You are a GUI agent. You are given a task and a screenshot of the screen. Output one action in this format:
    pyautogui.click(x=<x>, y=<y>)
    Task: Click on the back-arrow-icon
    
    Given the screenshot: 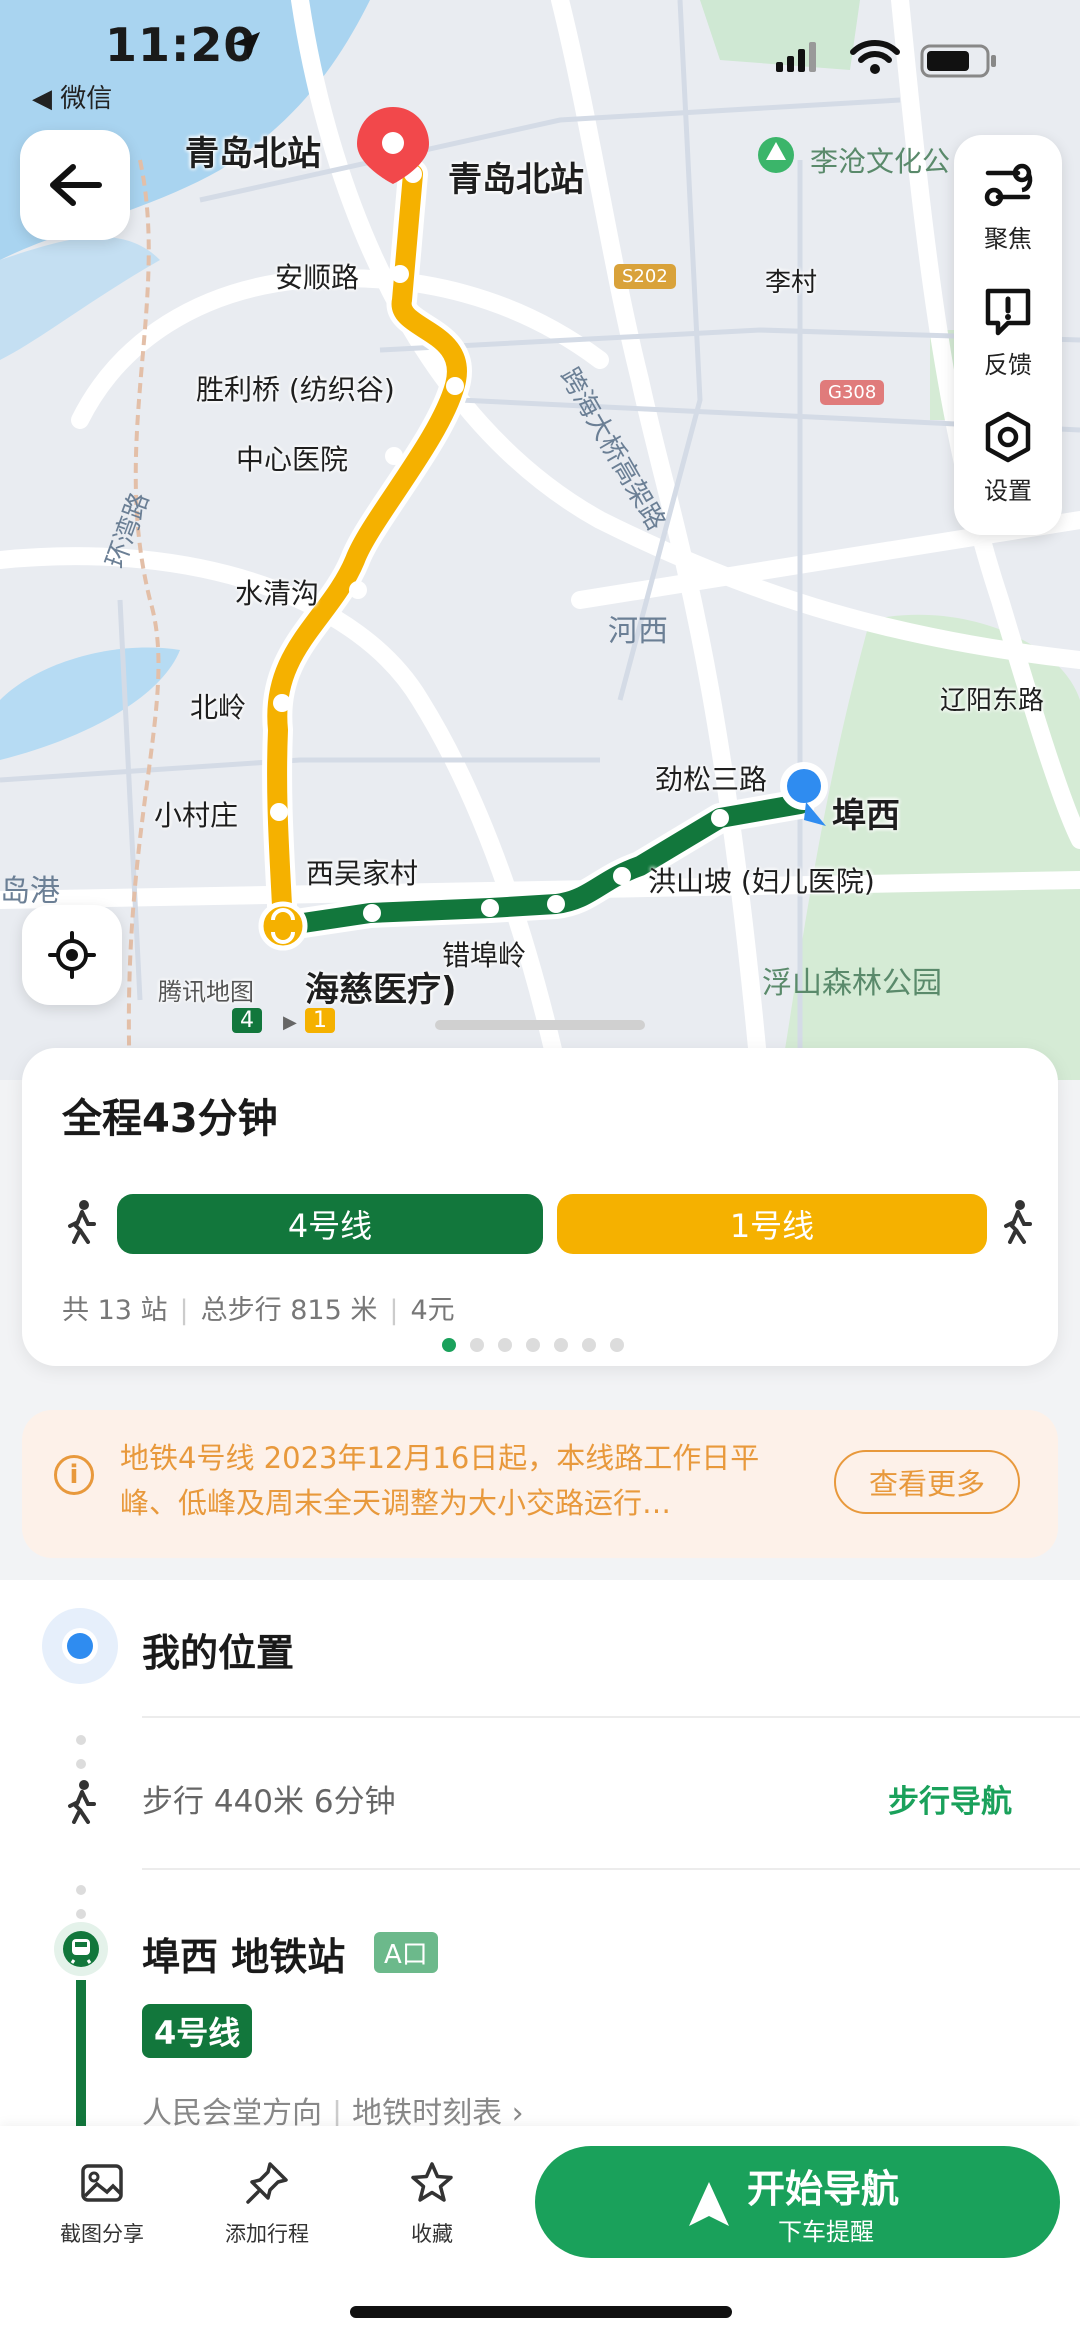 What is the action you would take?
    pyautogui.click(x=76, y=185)
    